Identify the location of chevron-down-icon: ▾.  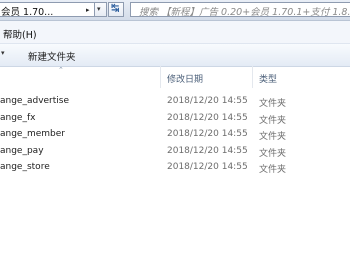
(99, 9).